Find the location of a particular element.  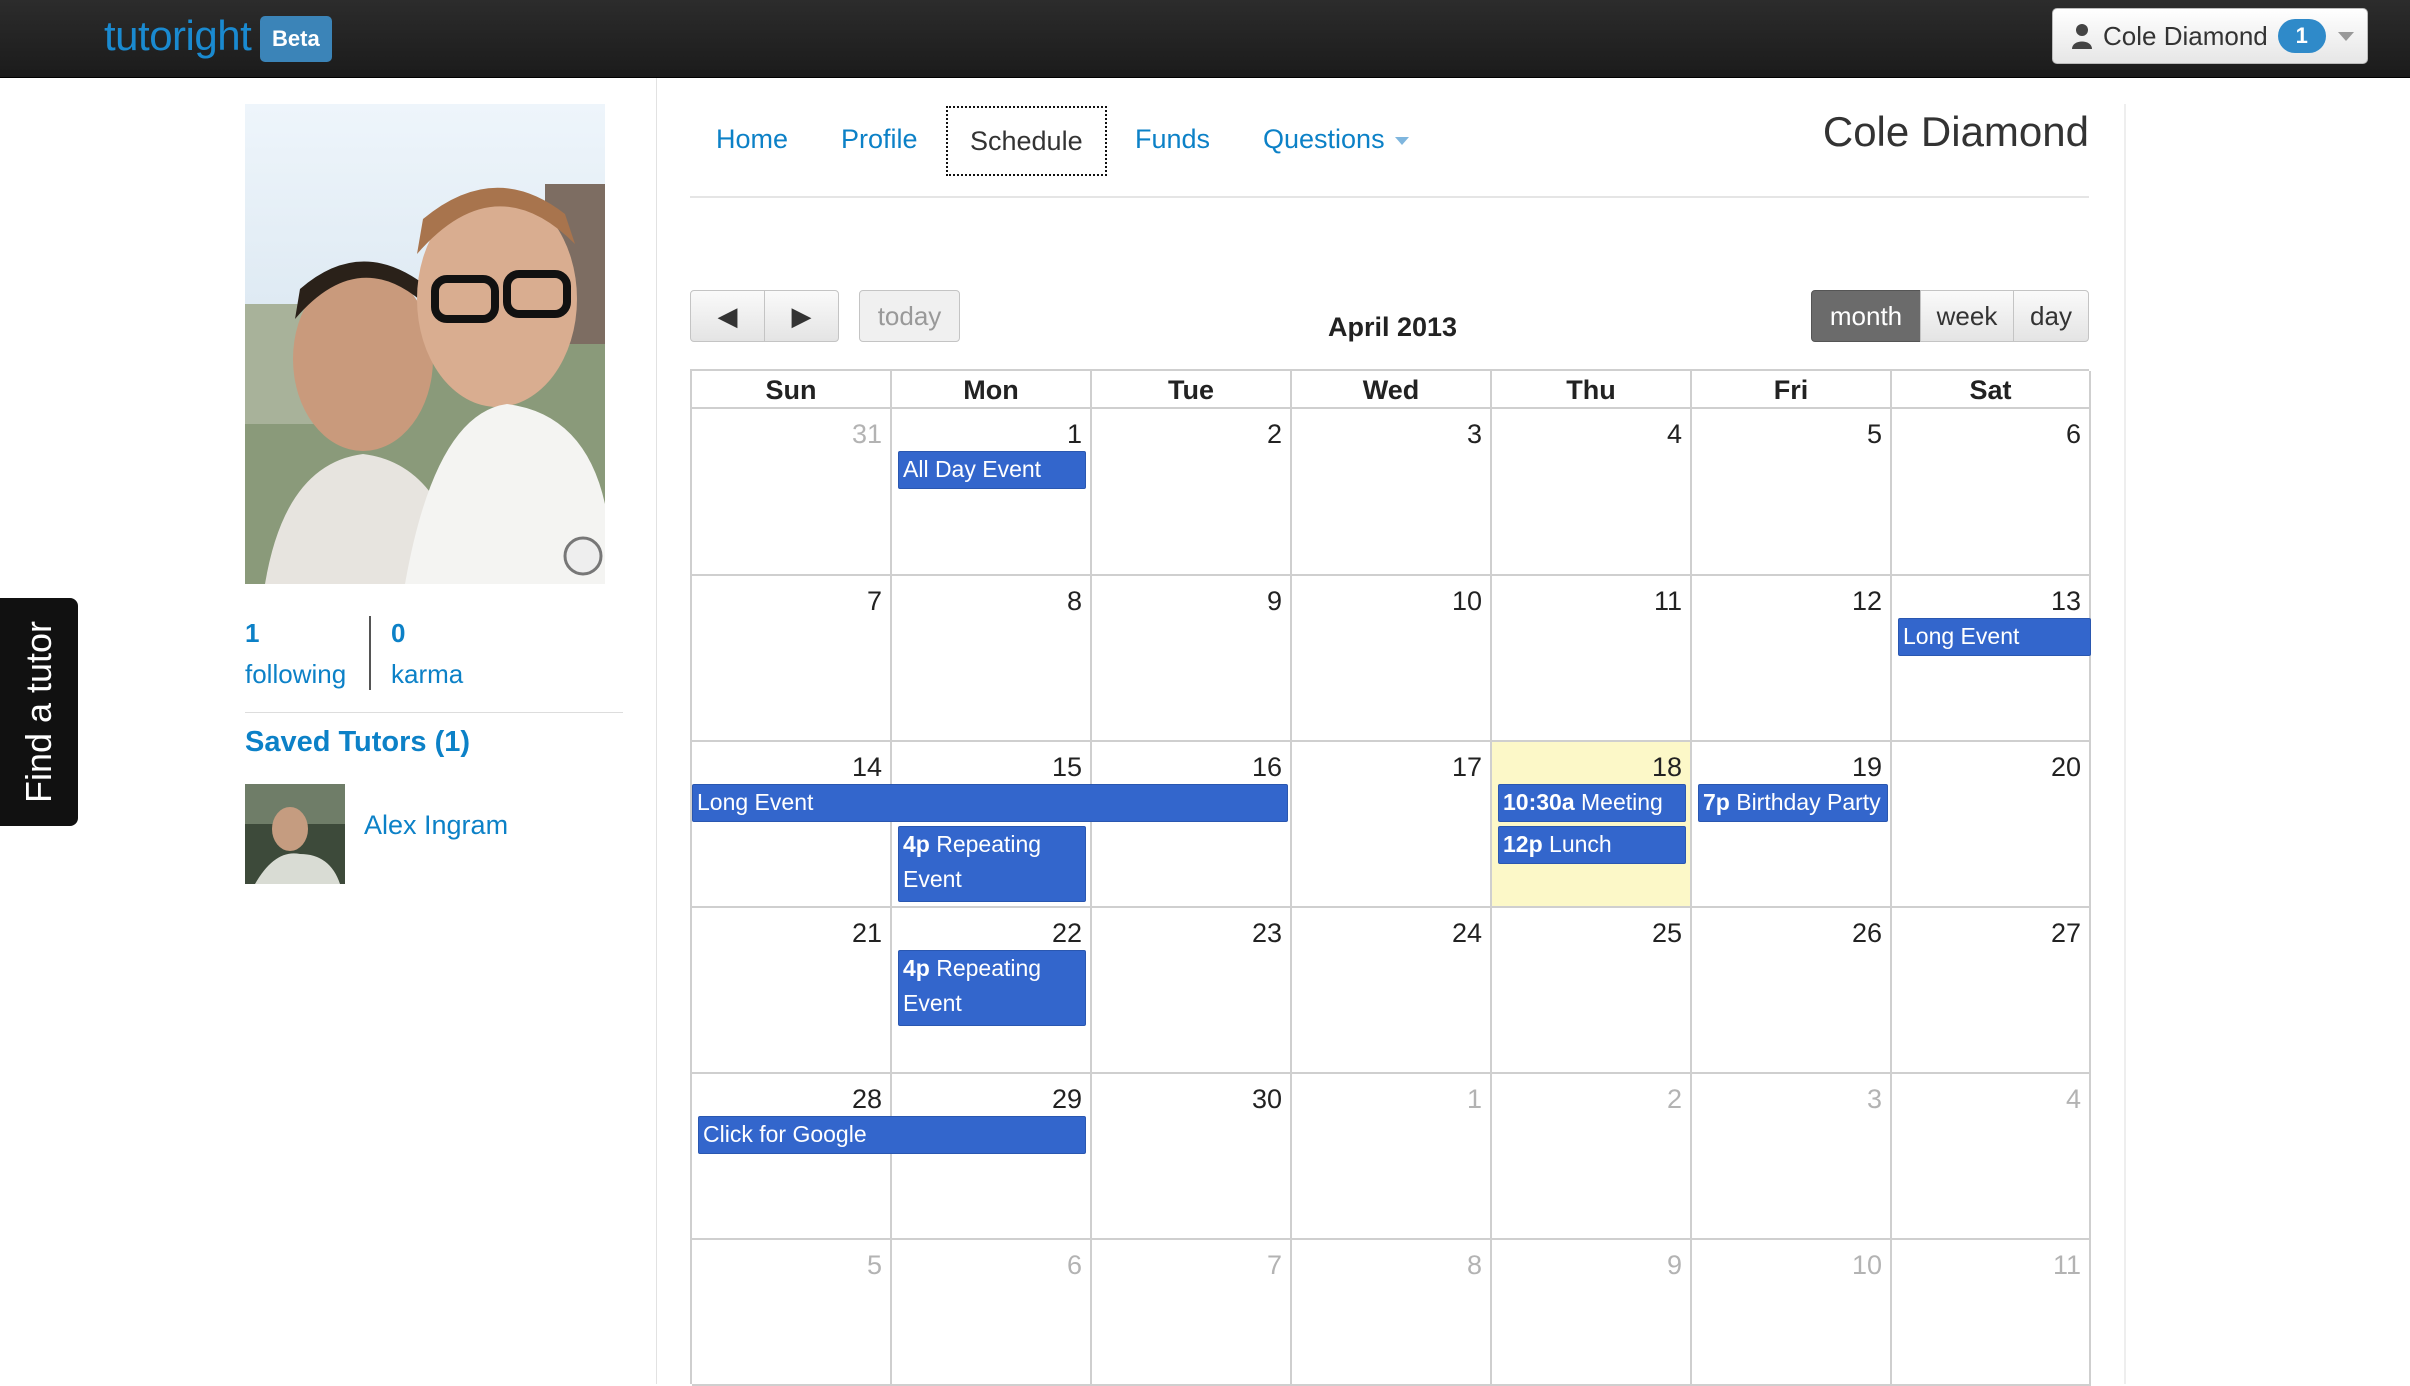

day-cell: 17 is located at coordinates (1392, 825).